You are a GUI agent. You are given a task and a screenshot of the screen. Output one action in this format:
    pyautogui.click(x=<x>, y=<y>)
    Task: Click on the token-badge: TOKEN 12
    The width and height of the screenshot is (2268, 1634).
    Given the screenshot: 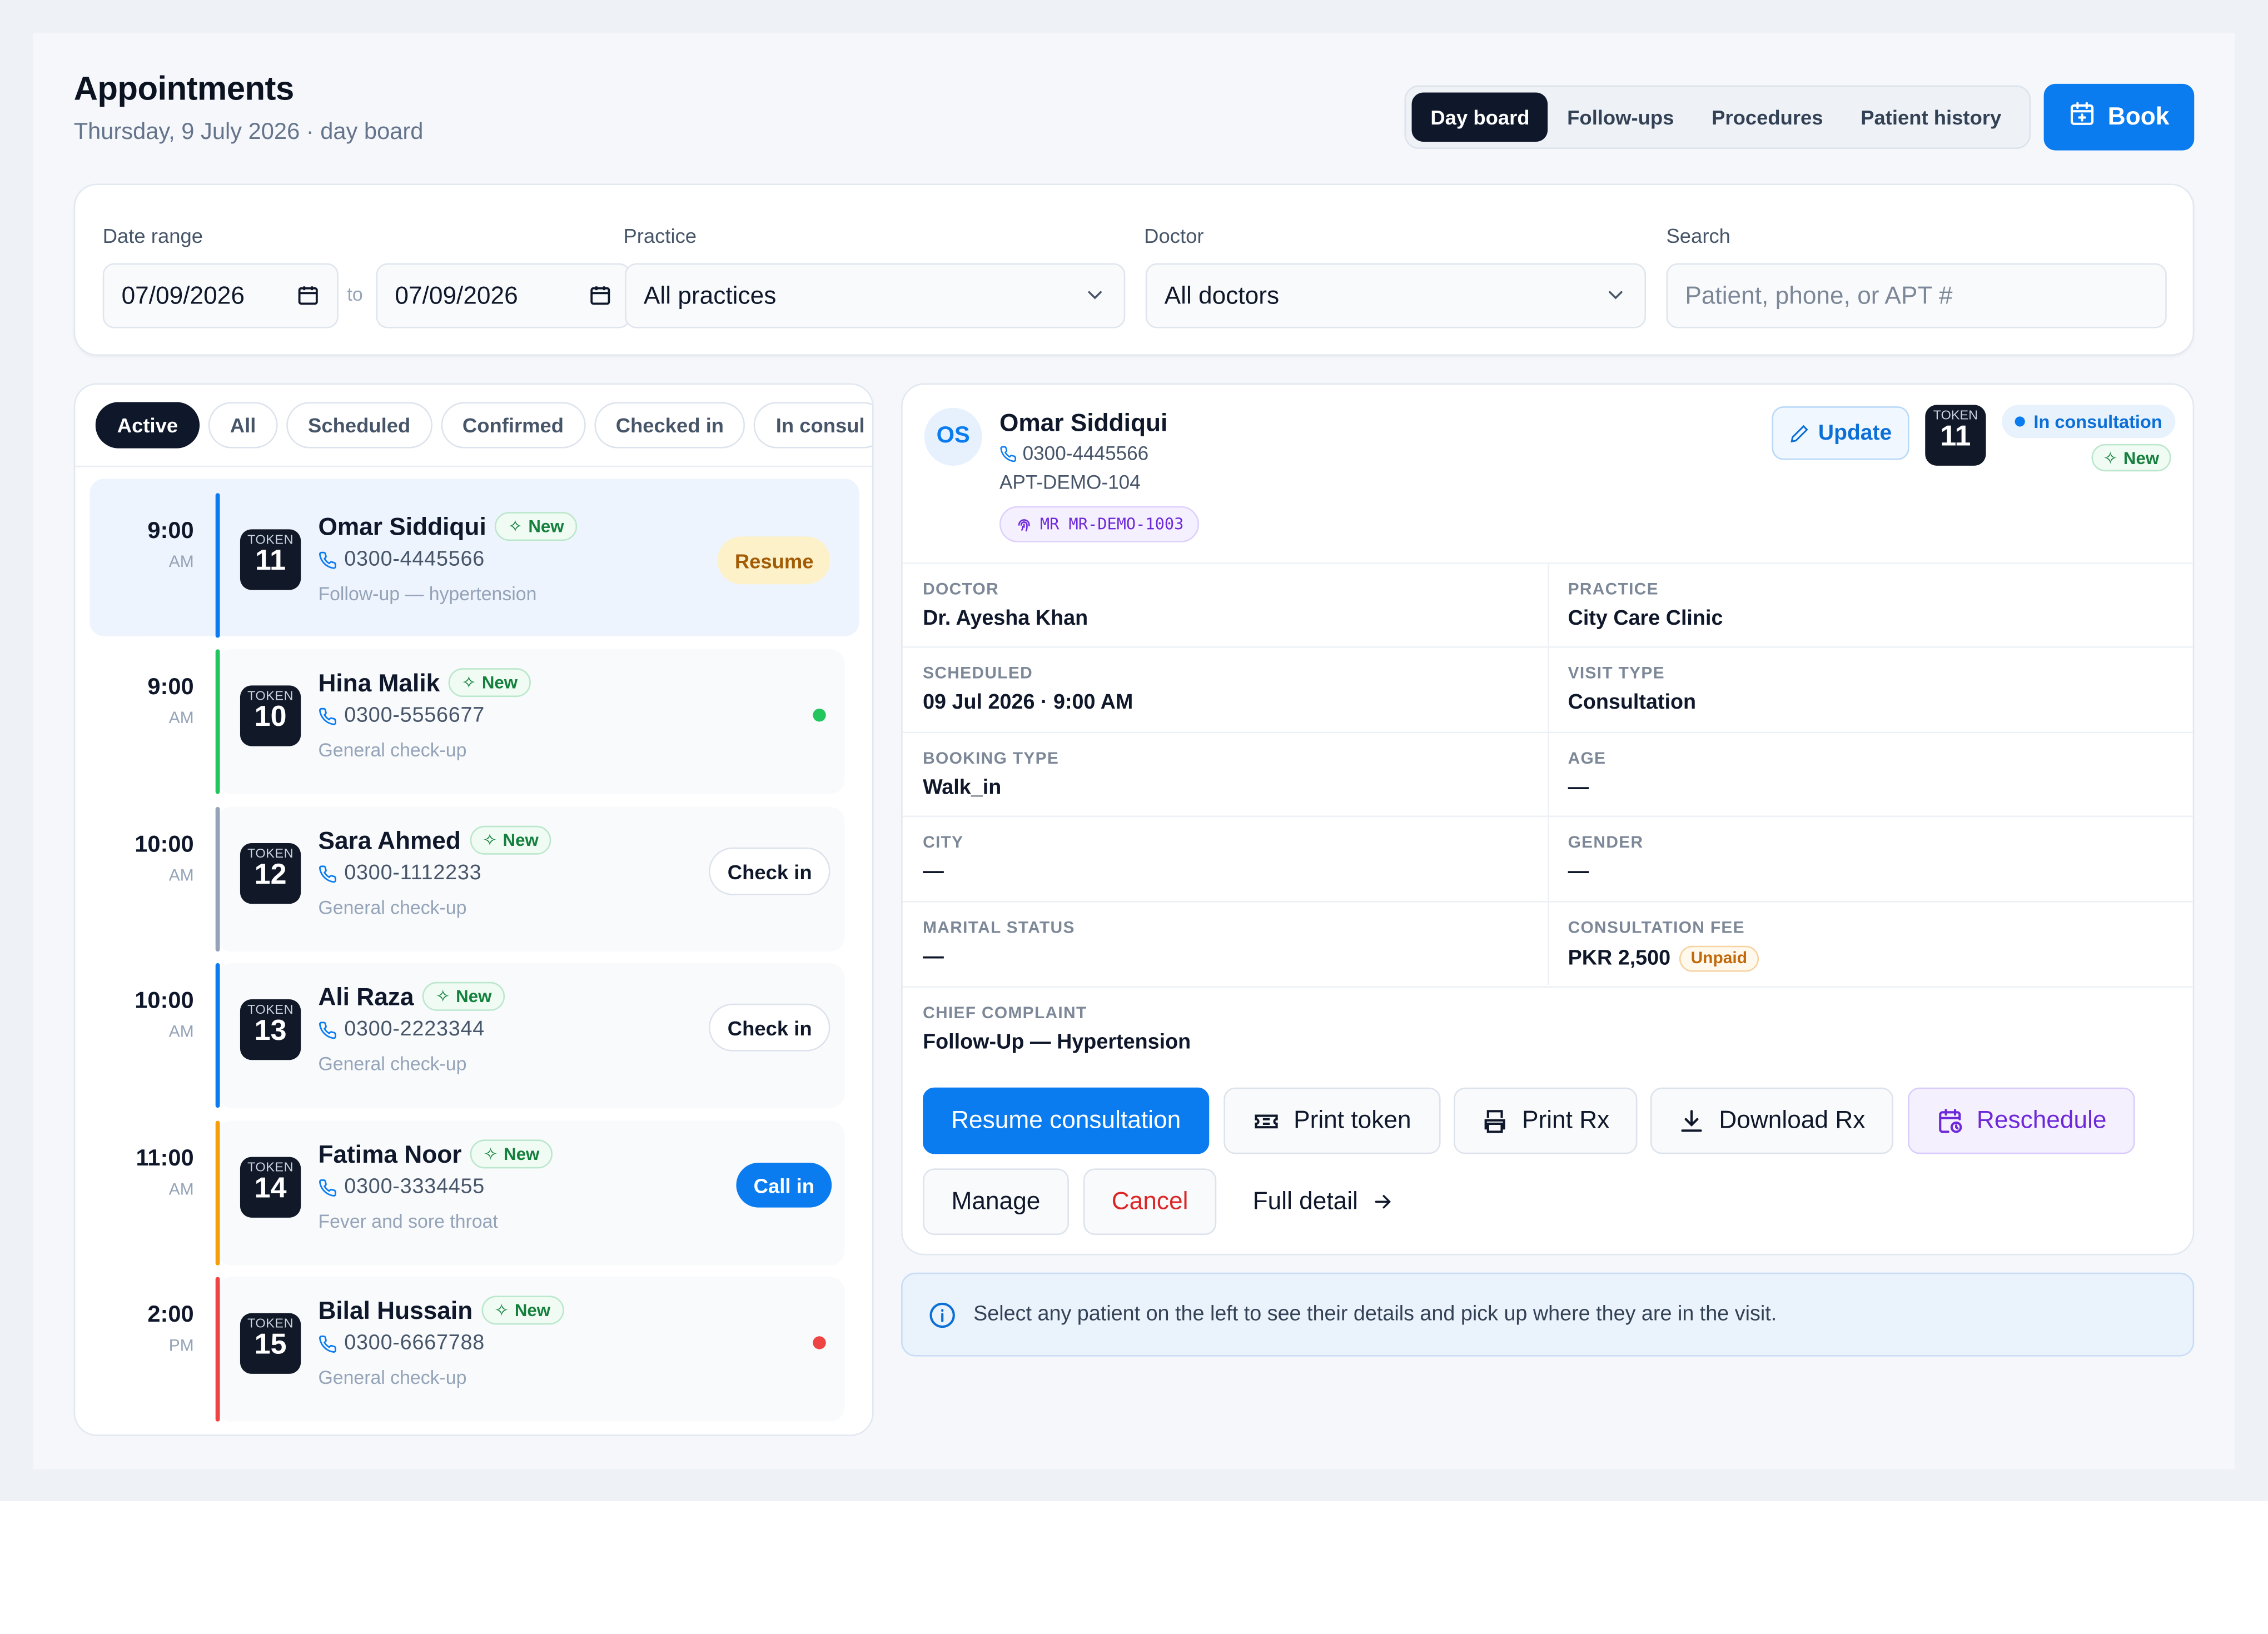 What is the action you would take?
    pyautogui.click(x=270, y=873)
    